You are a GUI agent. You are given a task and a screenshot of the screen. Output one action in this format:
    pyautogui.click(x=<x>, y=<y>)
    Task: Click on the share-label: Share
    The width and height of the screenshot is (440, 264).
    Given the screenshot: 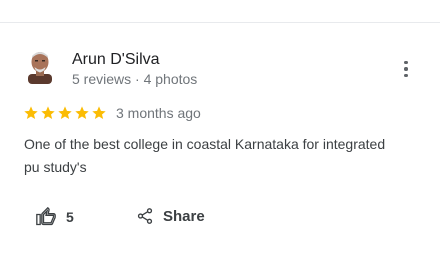 What is the action you would take?
    pyautogui.click(x=184, y=216)
    